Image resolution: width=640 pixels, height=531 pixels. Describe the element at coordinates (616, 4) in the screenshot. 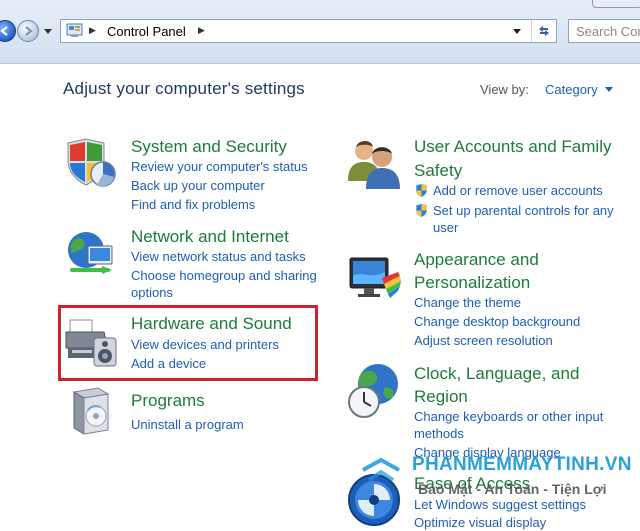

I see `window-frame-corner` at that location.